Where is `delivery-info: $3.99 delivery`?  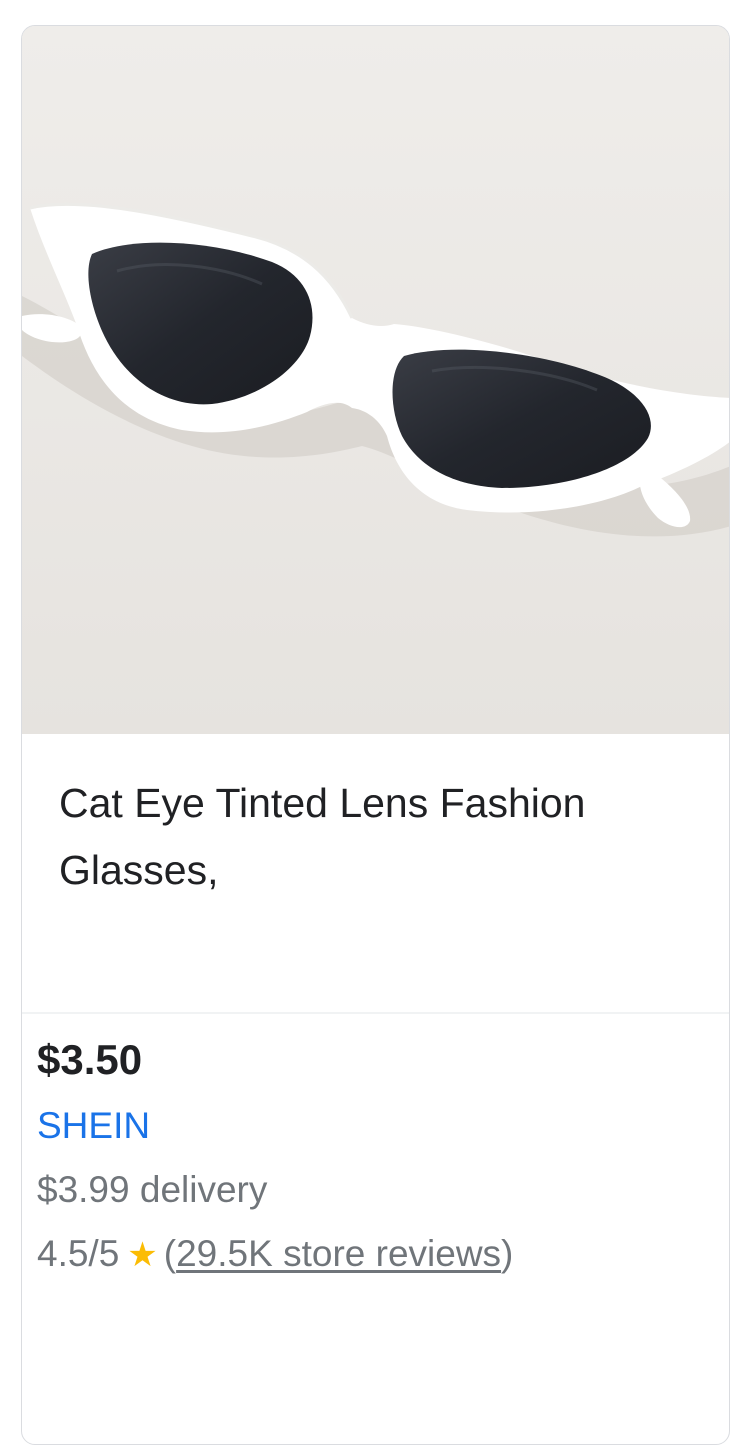
delivery-info: $3.99 delivery is located at coordinates (152, 1189).